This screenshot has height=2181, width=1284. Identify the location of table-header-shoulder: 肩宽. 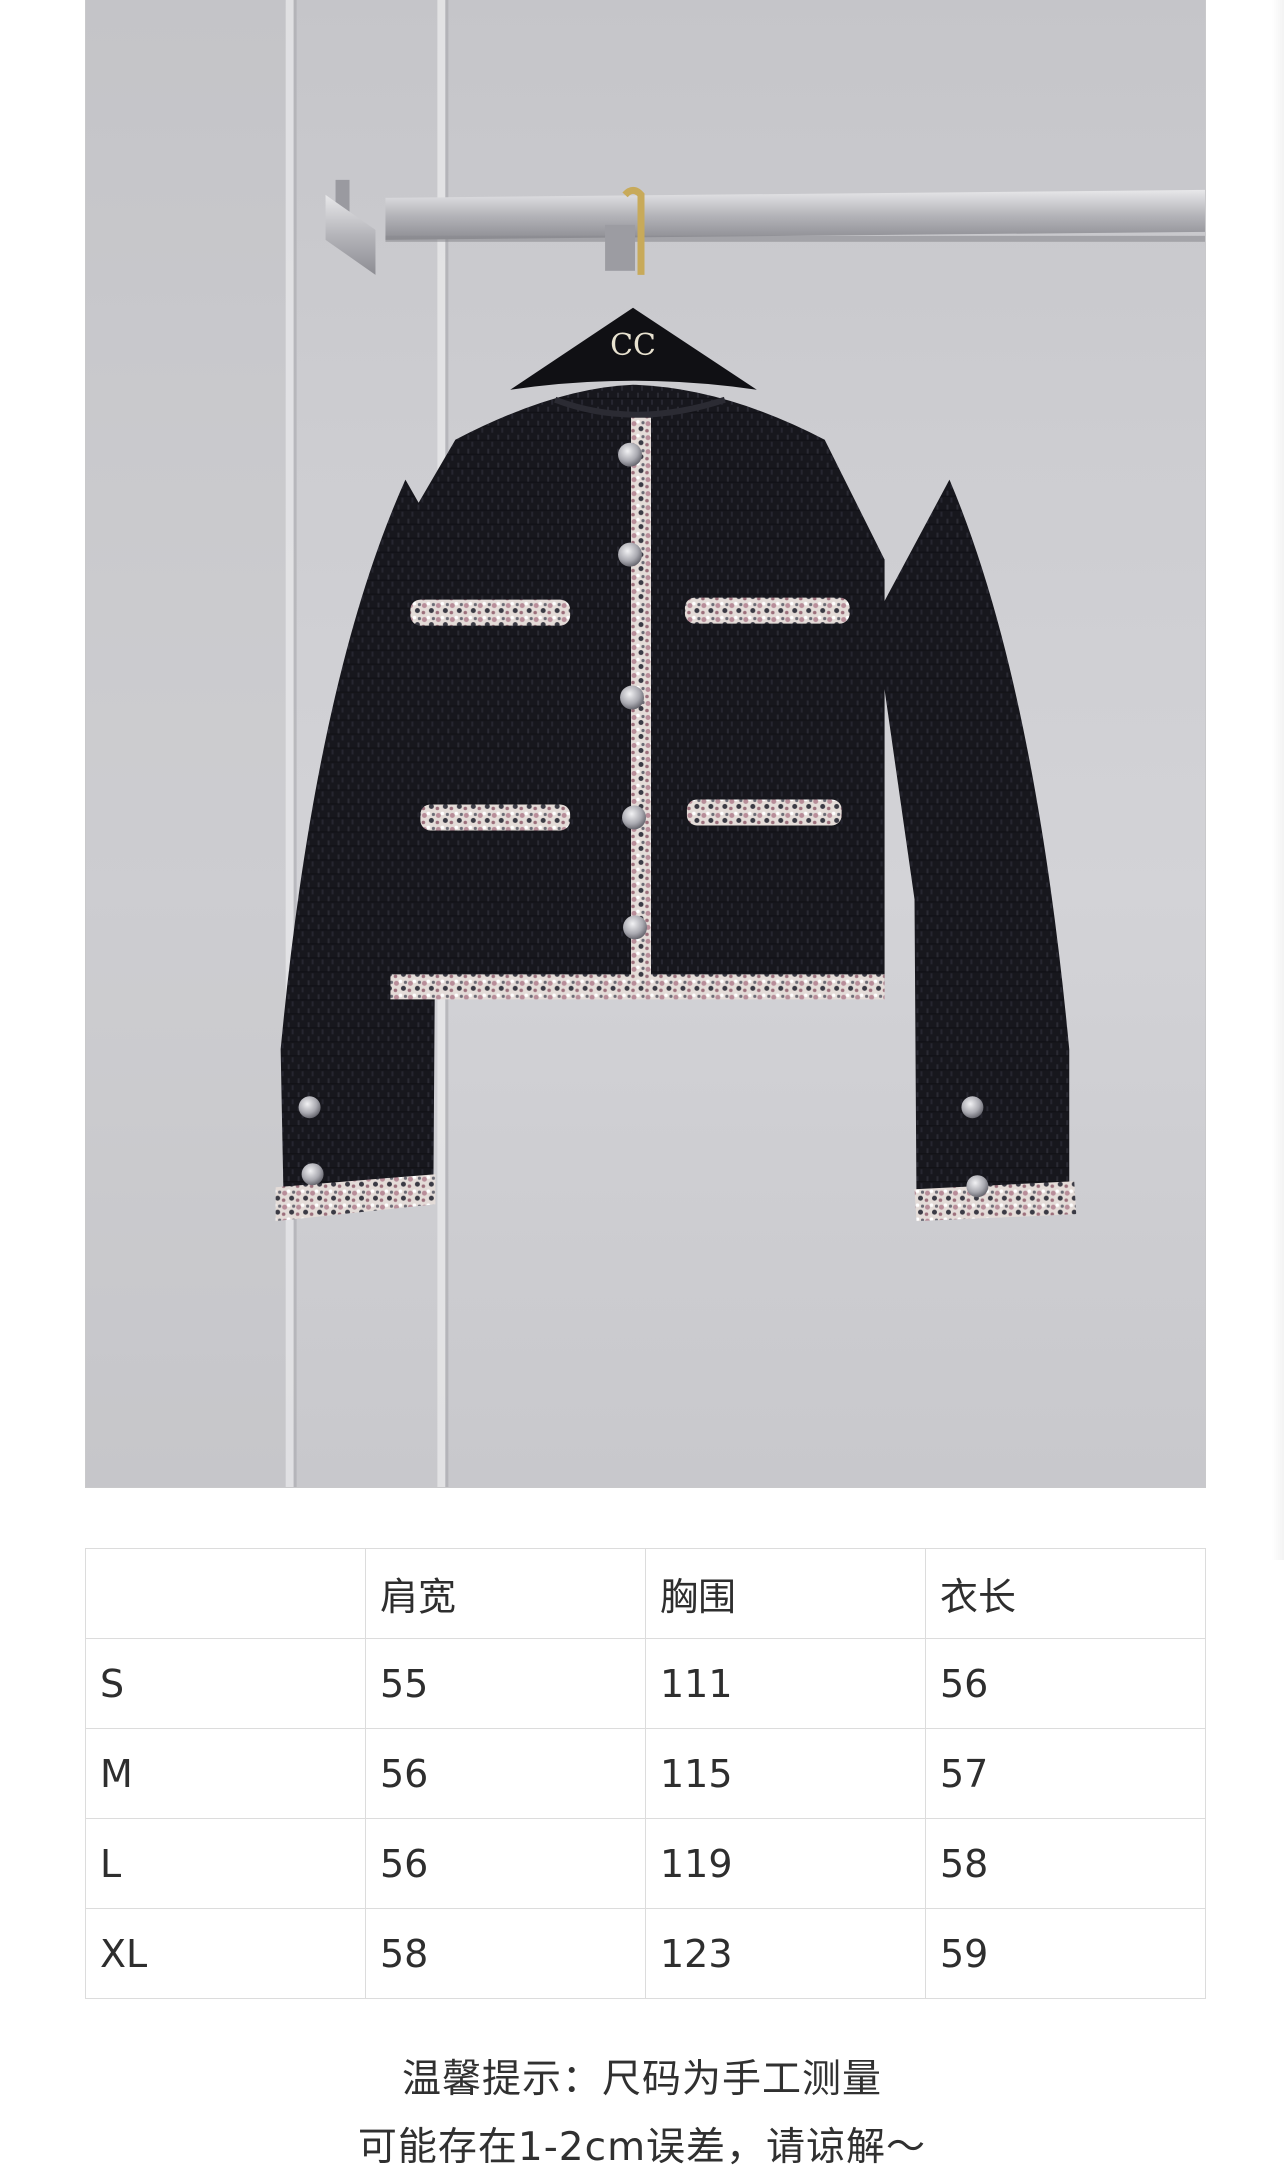
(505, 1593).